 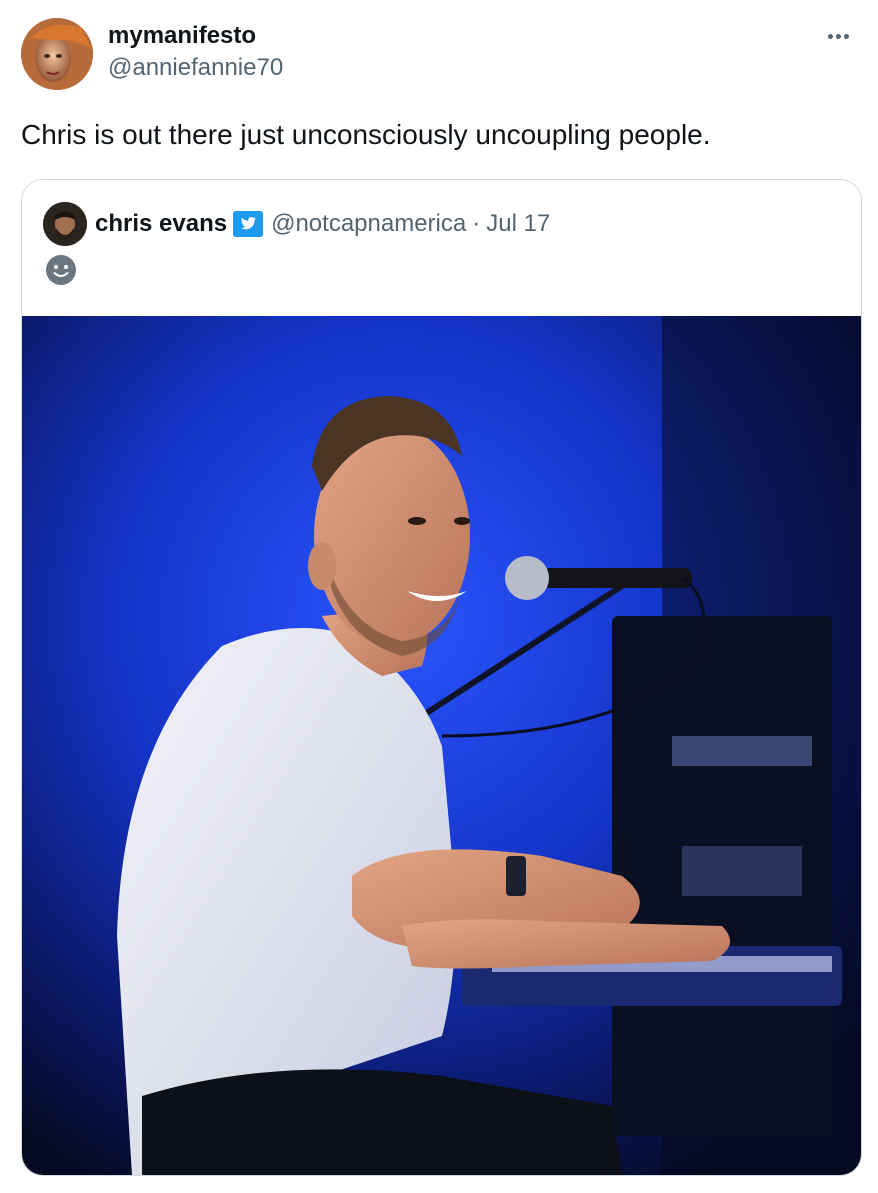 I want to click on quoted-author-handle: @notcapnamerica, so click(x=368, y=224).